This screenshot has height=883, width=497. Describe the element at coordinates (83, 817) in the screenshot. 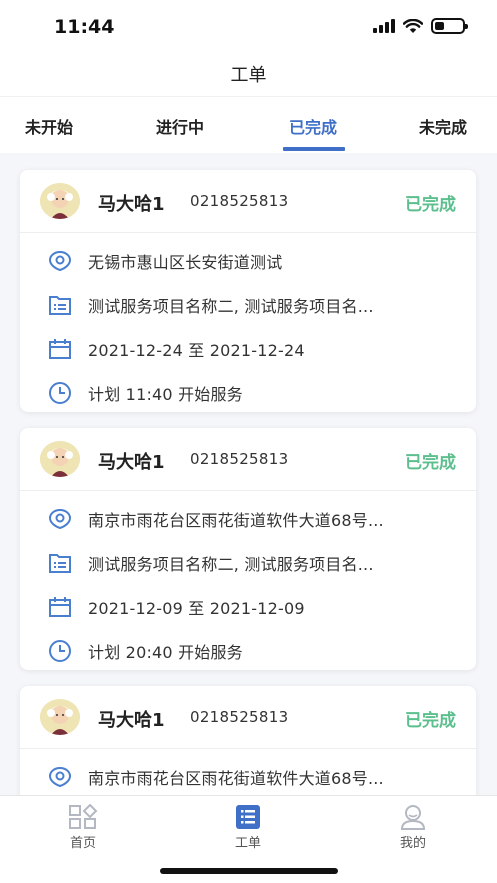

I see `grid-icon` at that location.